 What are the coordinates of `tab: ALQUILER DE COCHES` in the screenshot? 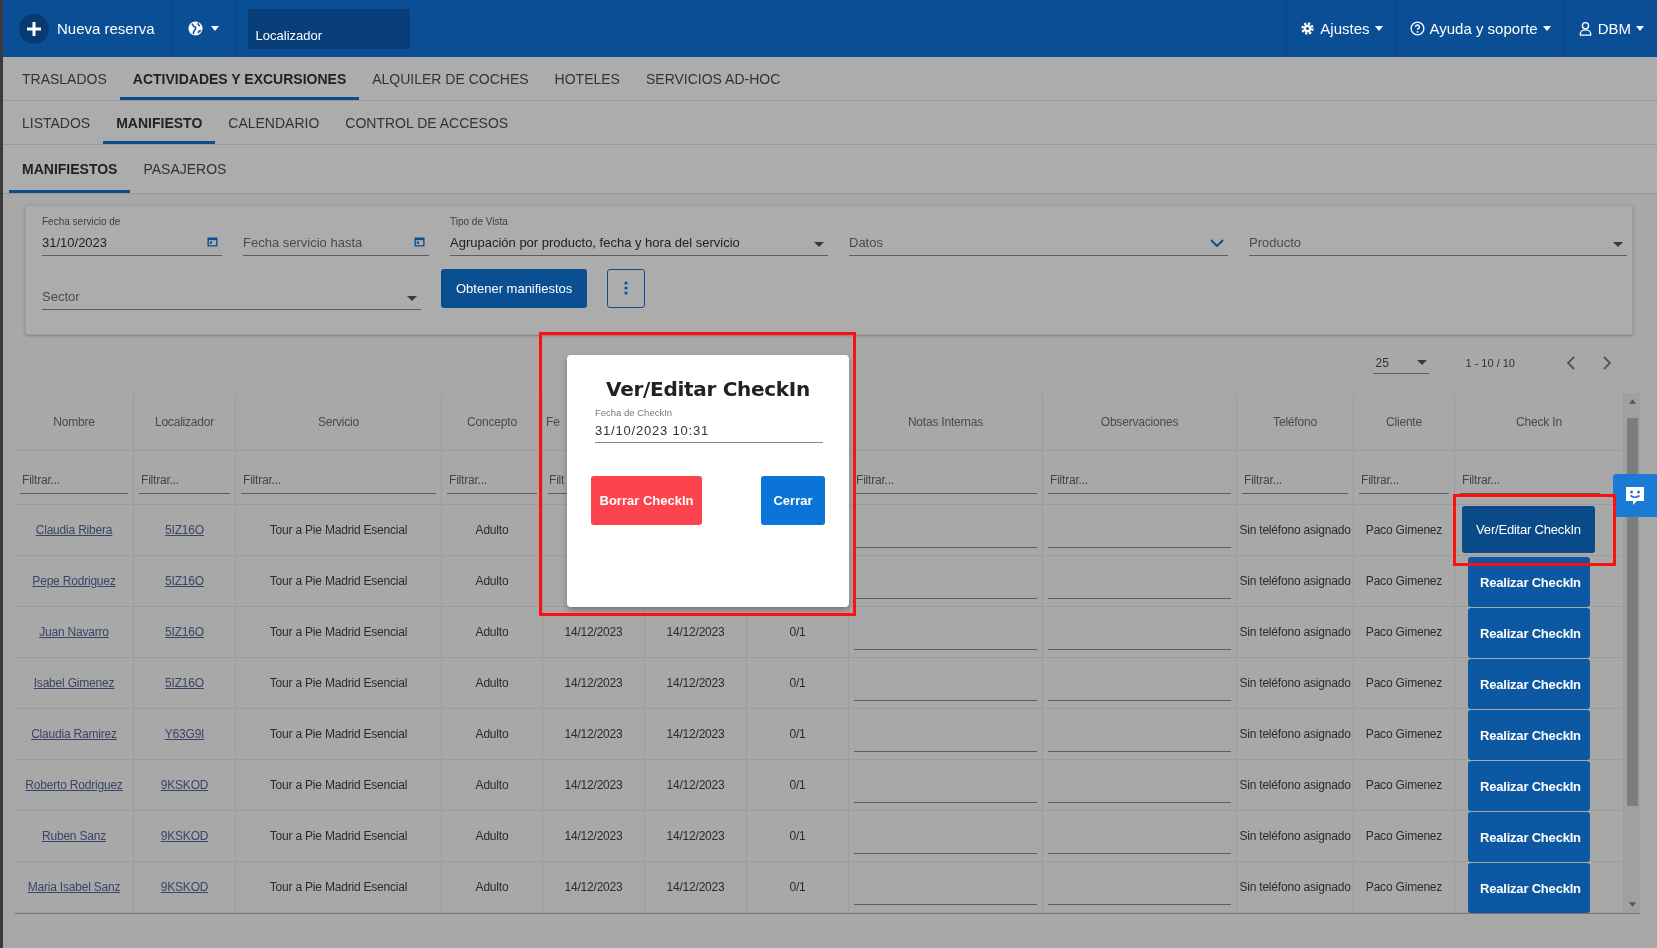 It's located at (450, 78).